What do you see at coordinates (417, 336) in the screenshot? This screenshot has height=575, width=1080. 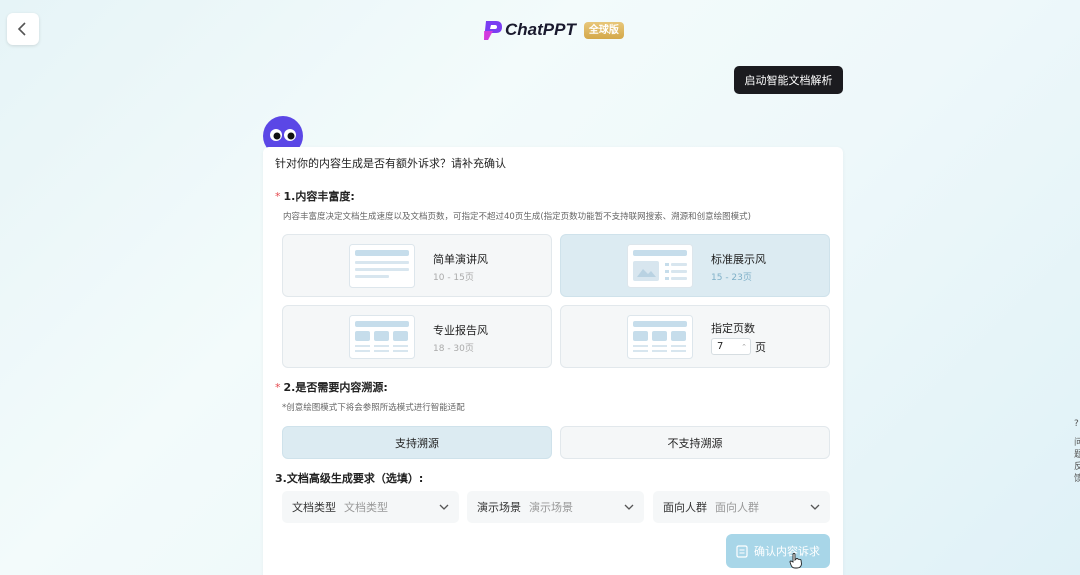 I see `option-professional-report: 专业报告风 18 - 30页` at bounding box center [417, 336].